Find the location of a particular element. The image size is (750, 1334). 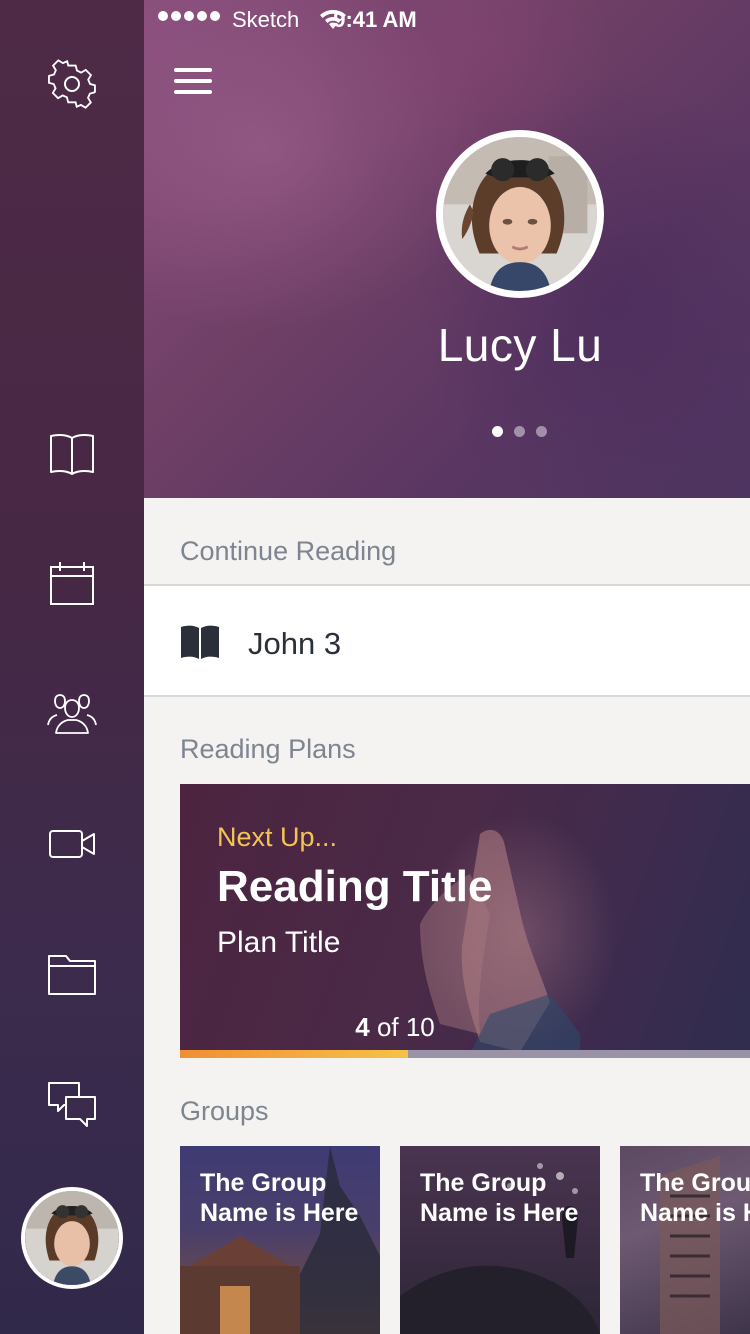

calendar-icon is located at coordinates (72, 584).